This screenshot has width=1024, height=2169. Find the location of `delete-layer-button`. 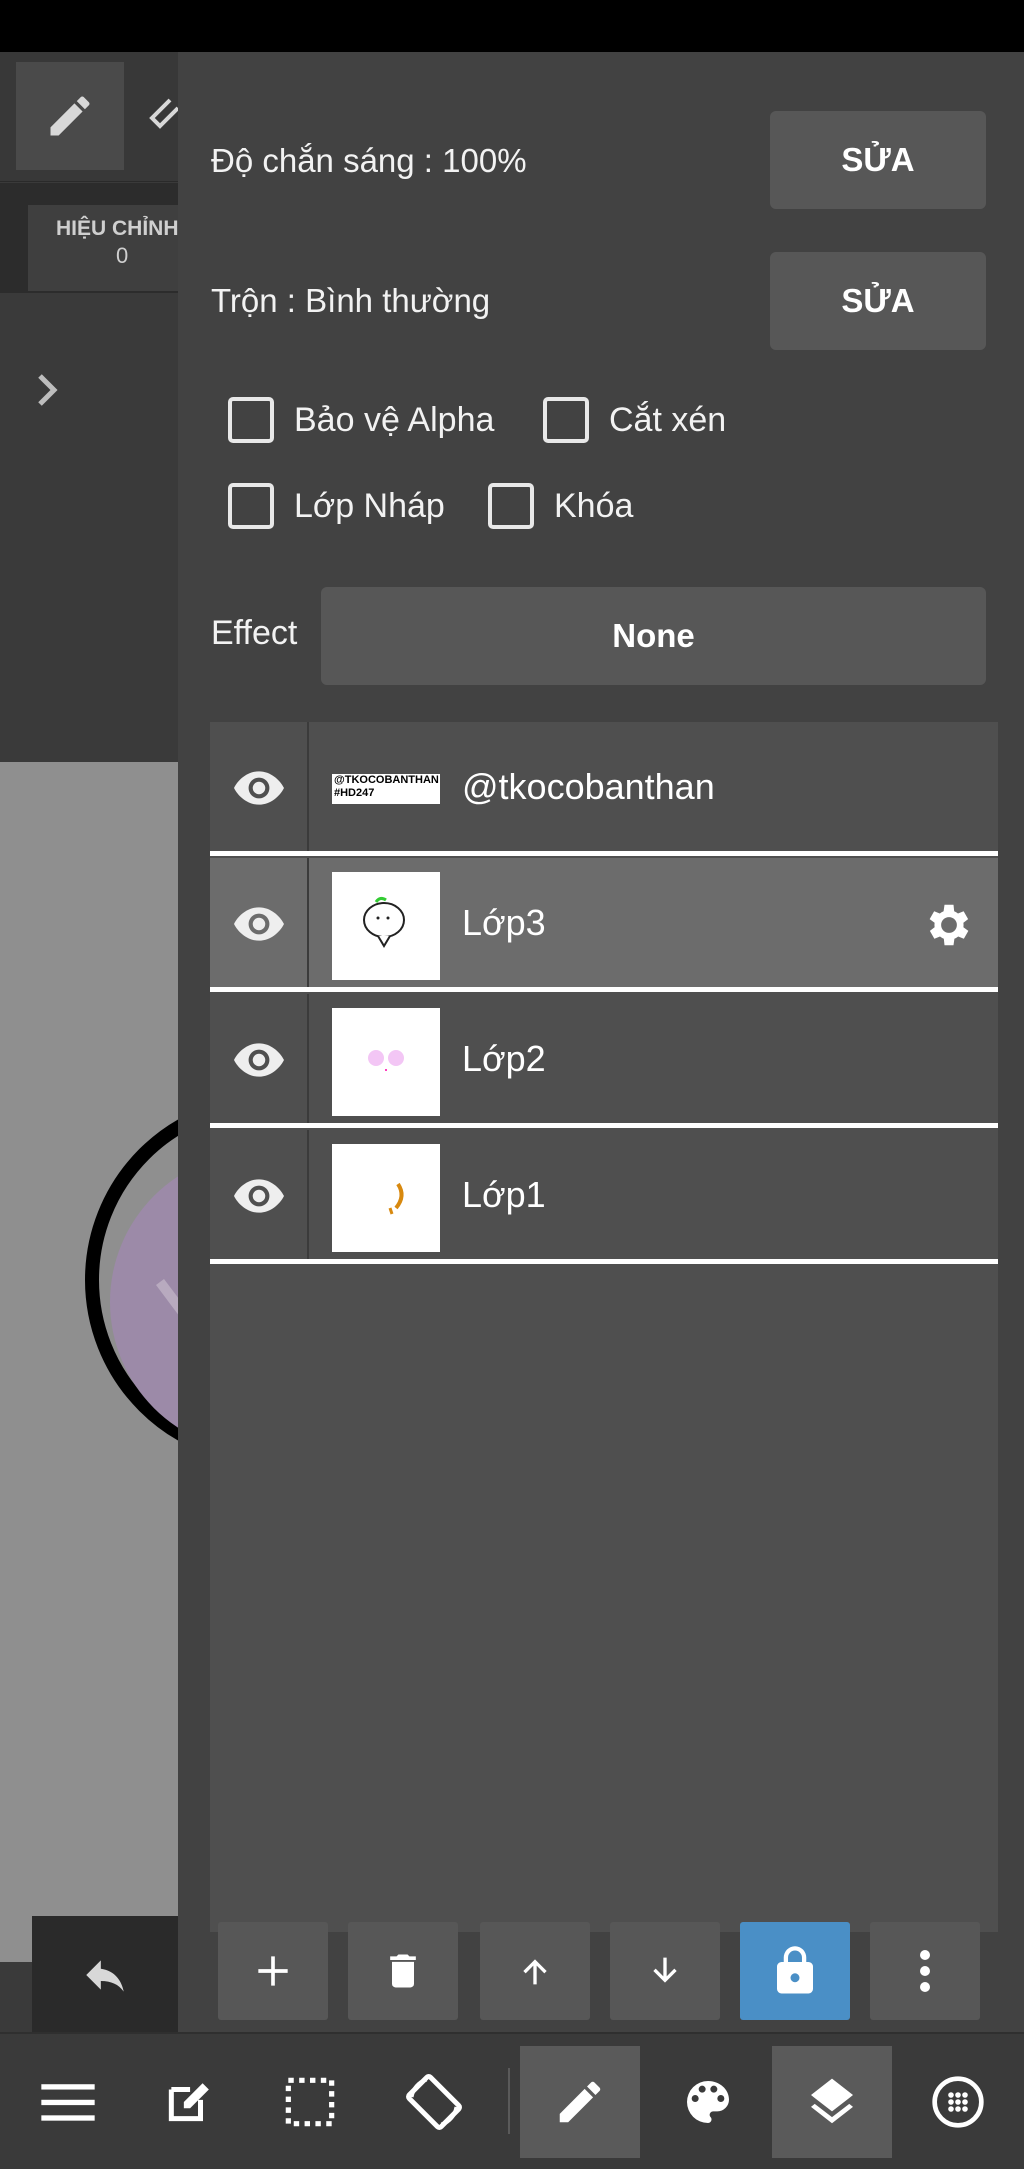

delete-layer-button is located at coordinates (403, 1971).